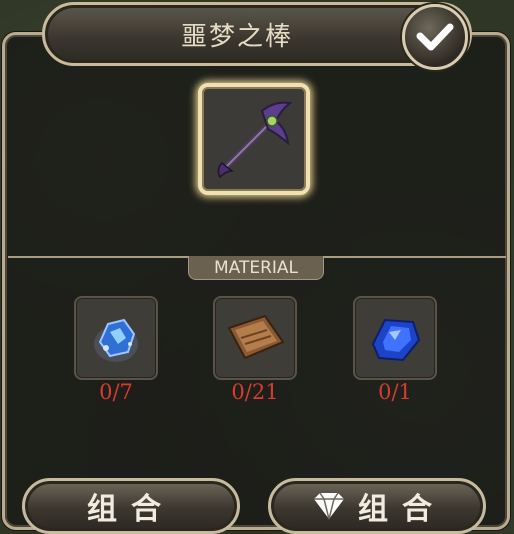  I want to click on material-label: MATERIAL, so click(256, 268).